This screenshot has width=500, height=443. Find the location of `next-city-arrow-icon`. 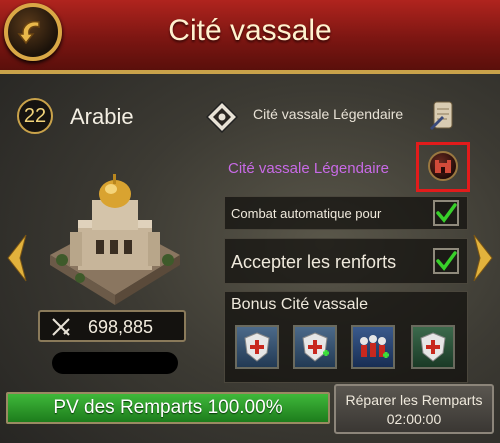

next-city-arrow-icon is located at coordinates (483, 258).